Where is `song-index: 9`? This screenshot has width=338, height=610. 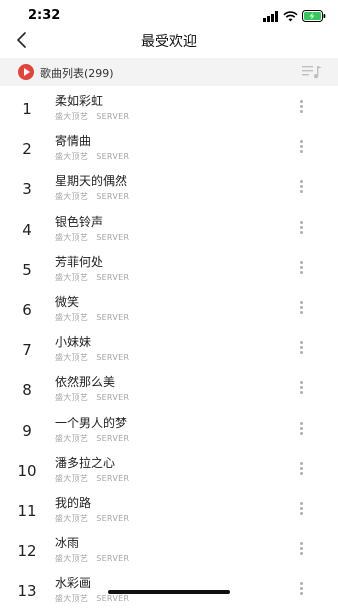
song-index: 9 is located at coordinates (27, 430).